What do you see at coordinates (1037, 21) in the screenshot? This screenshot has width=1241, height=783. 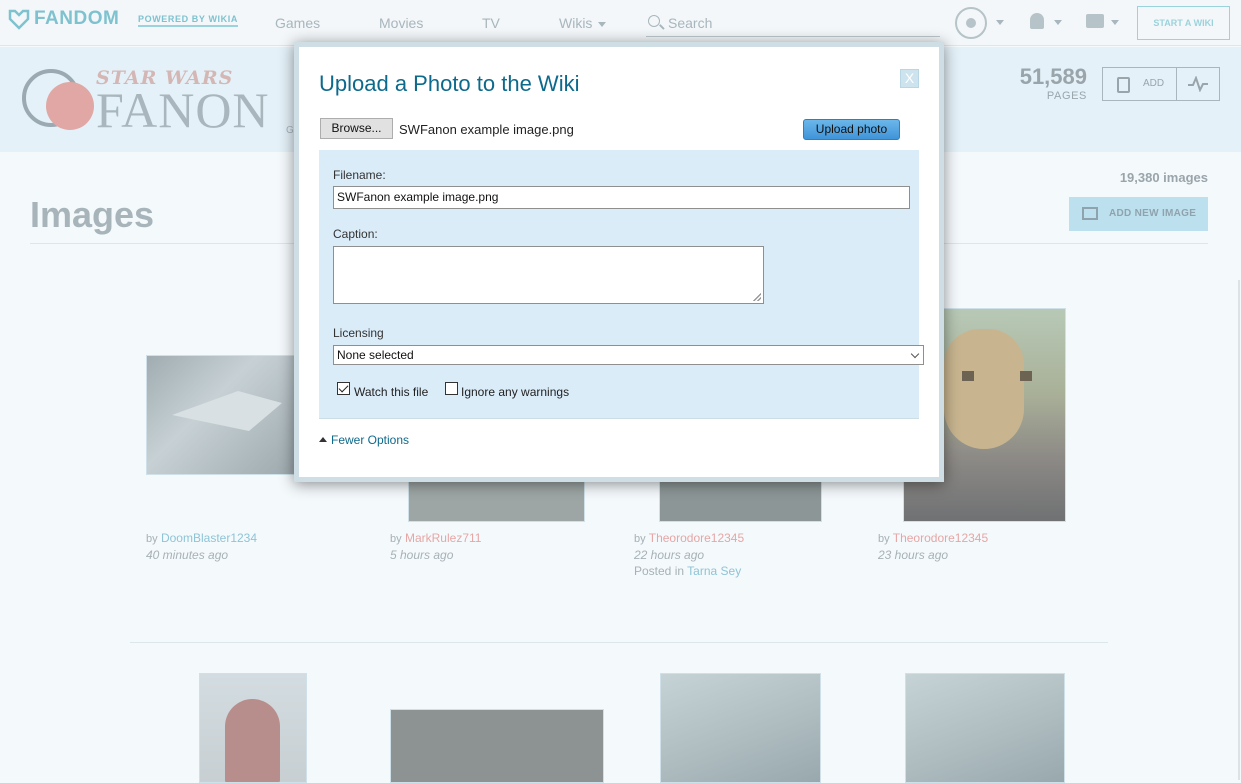 I see `notifications-bell-icon` at bounding box center [1037, 21].